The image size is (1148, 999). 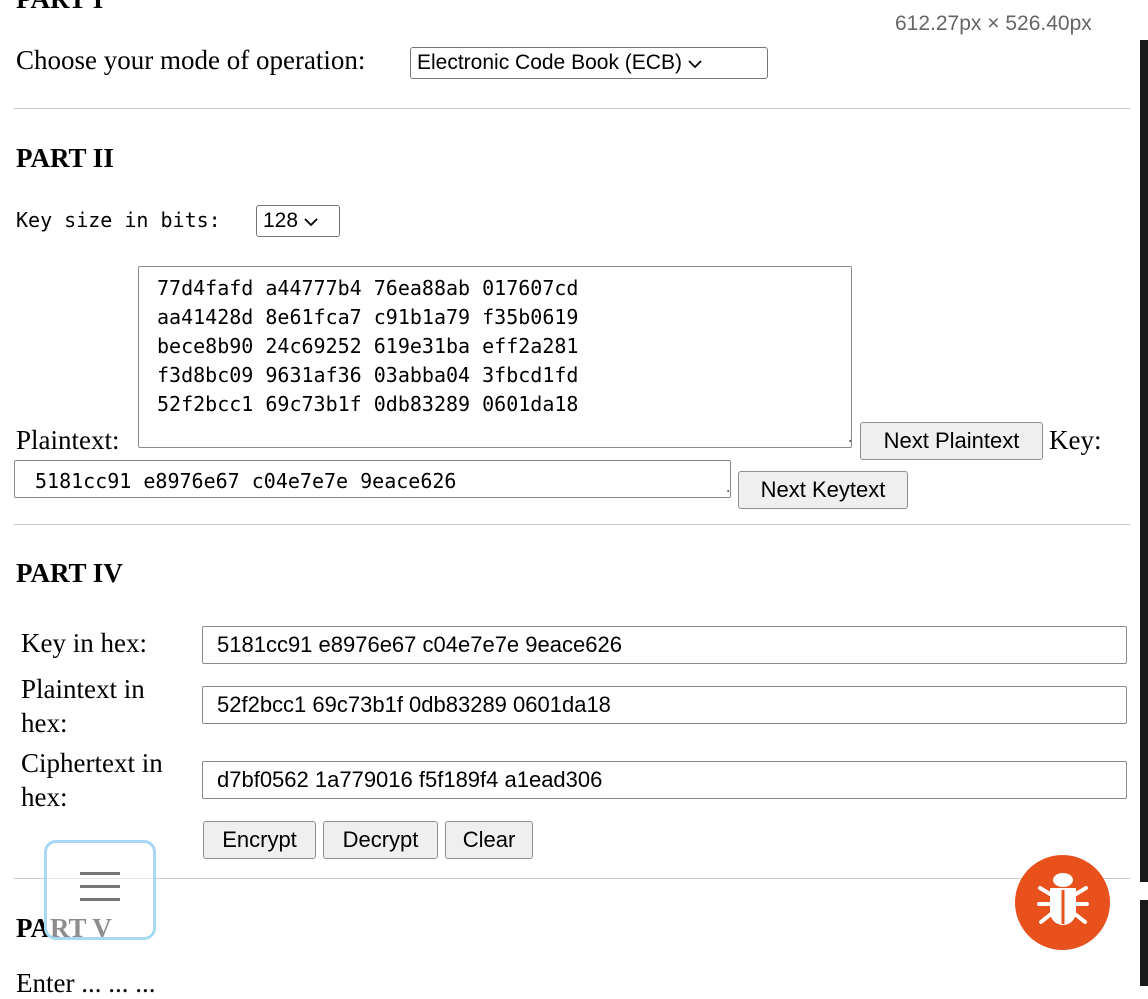 I want to click on next-keytext-button: Next Keytext, so click(x=823, y=490).